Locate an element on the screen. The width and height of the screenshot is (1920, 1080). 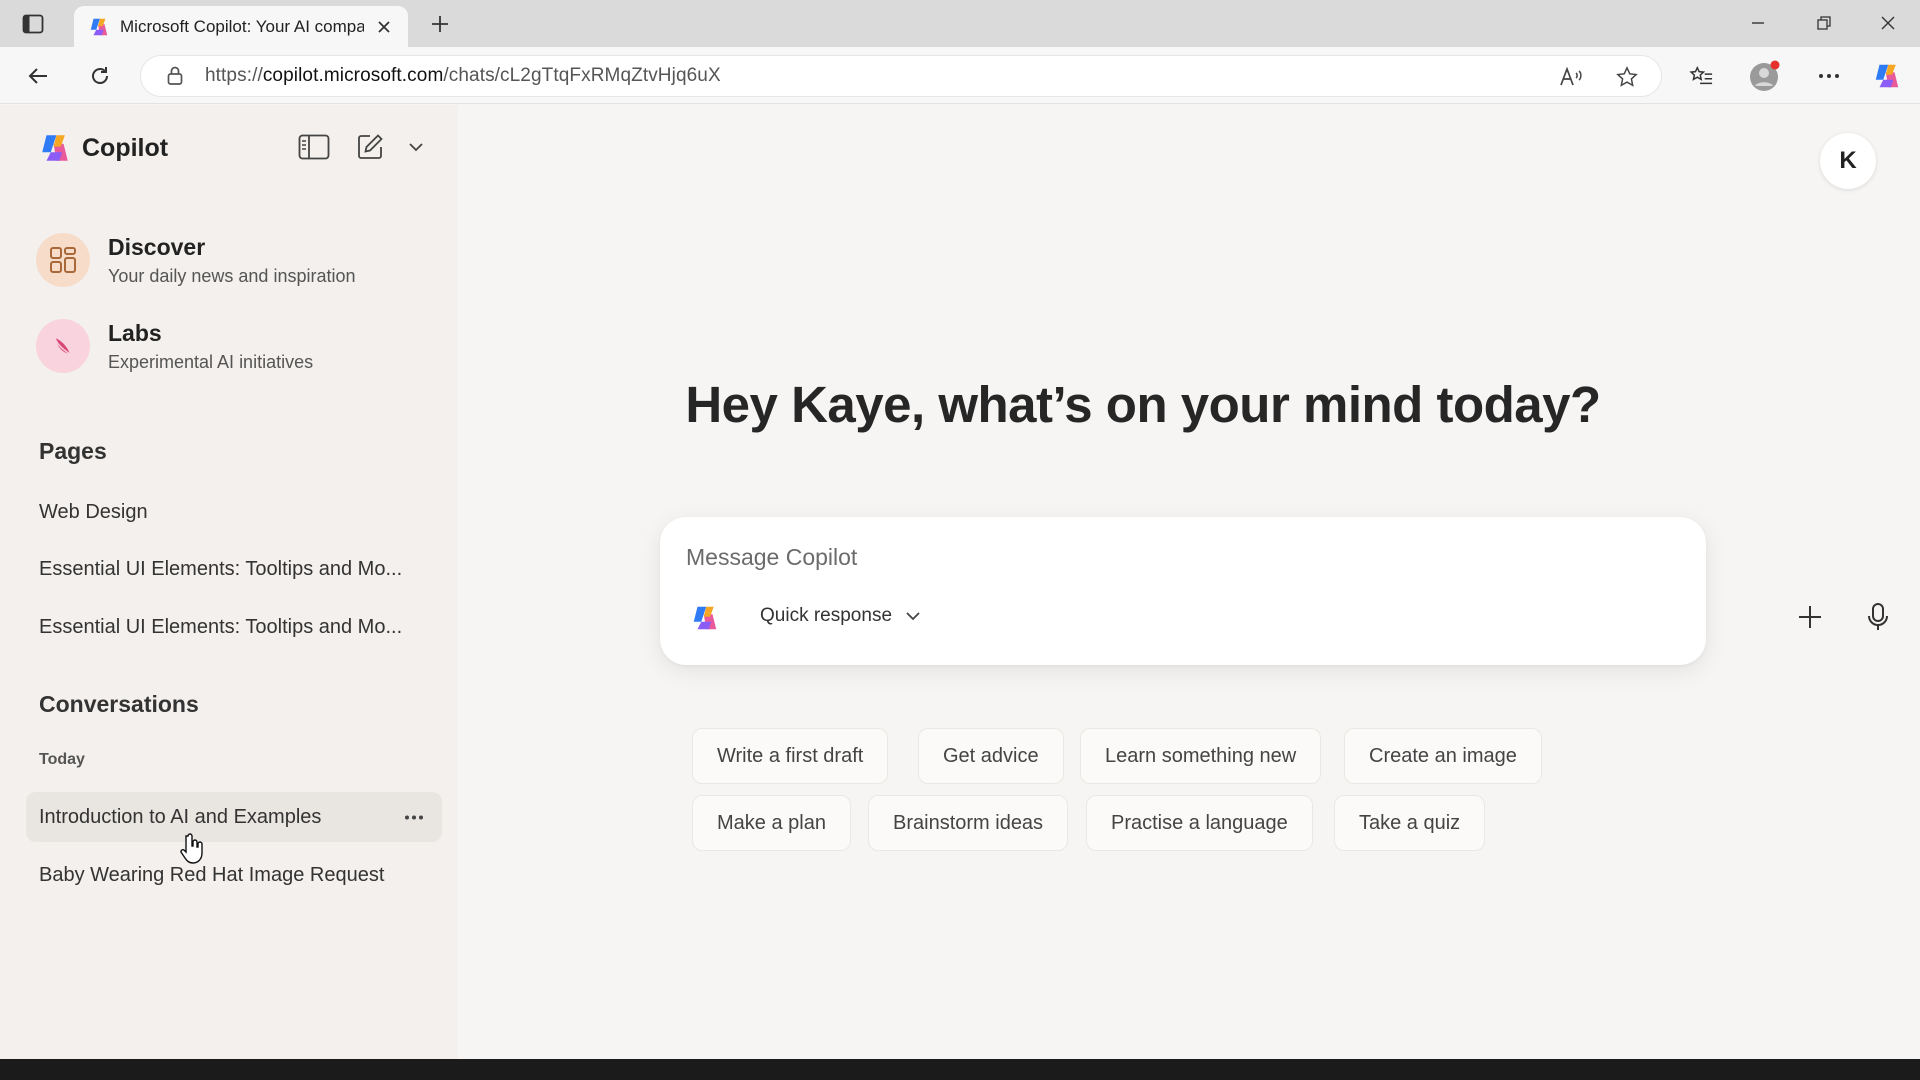
favorites-button is located at coordinates (1701, 76).